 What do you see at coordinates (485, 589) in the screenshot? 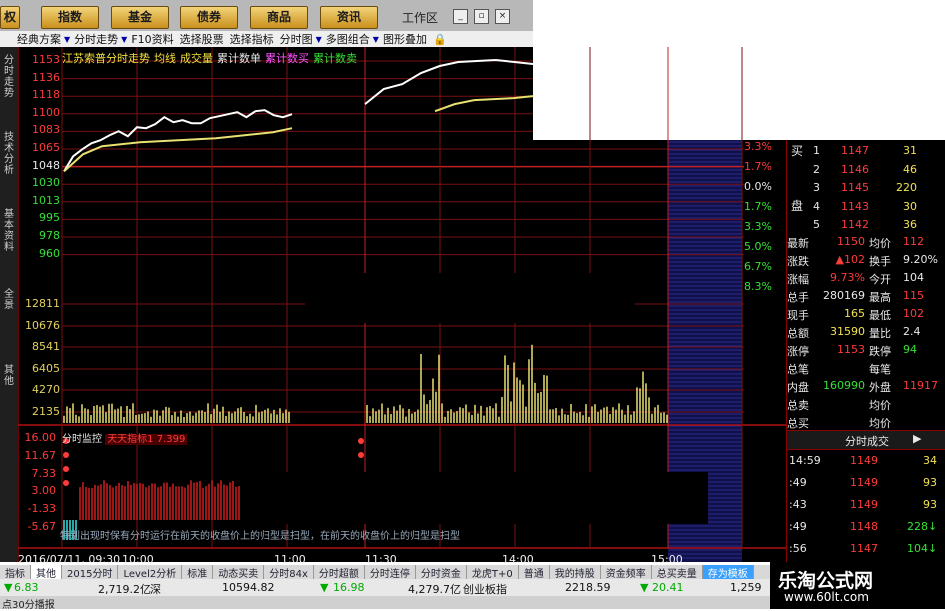
I see `cyb-label: 创业板指` at bounding box center [485, 589].